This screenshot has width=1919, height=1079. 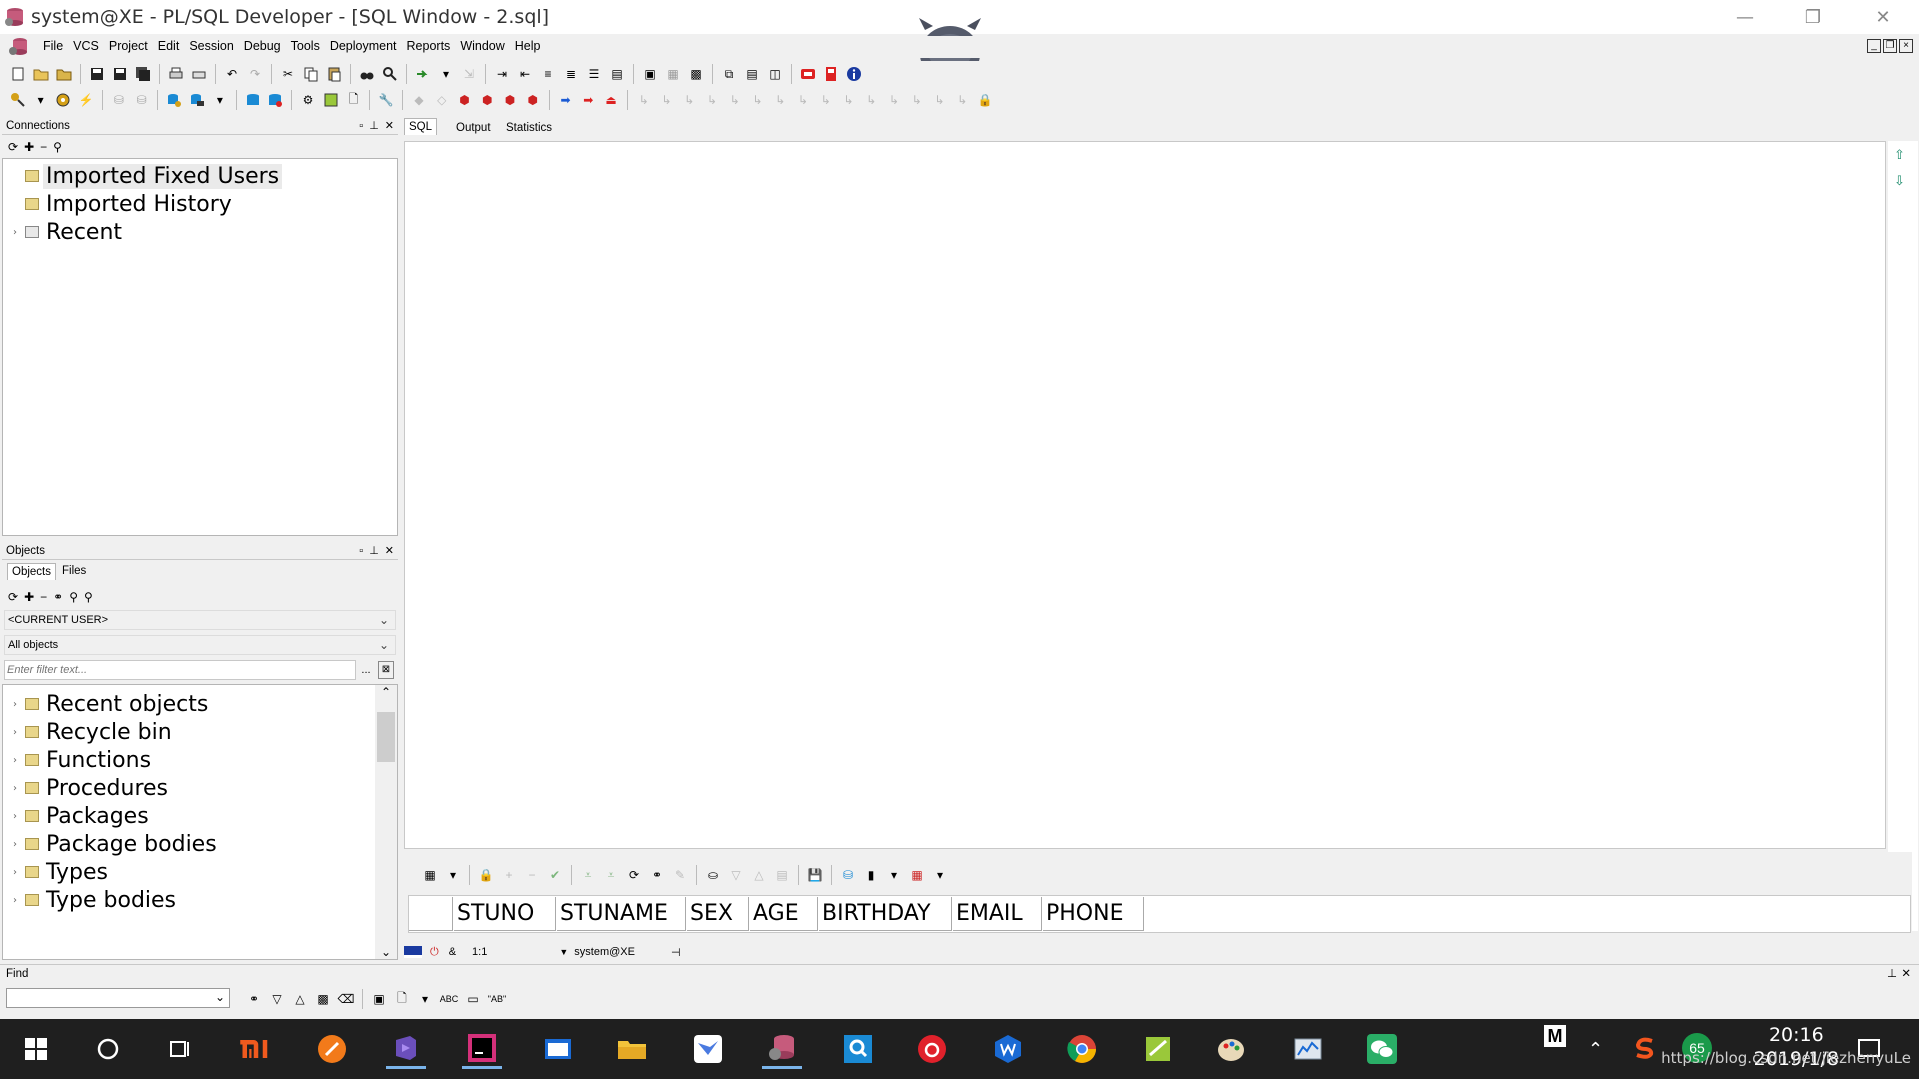 What do you see at coordinates (611, 100) in the screenshot?
I see `stop-debug-icon: ⏏` at bounding box center [611, 100].